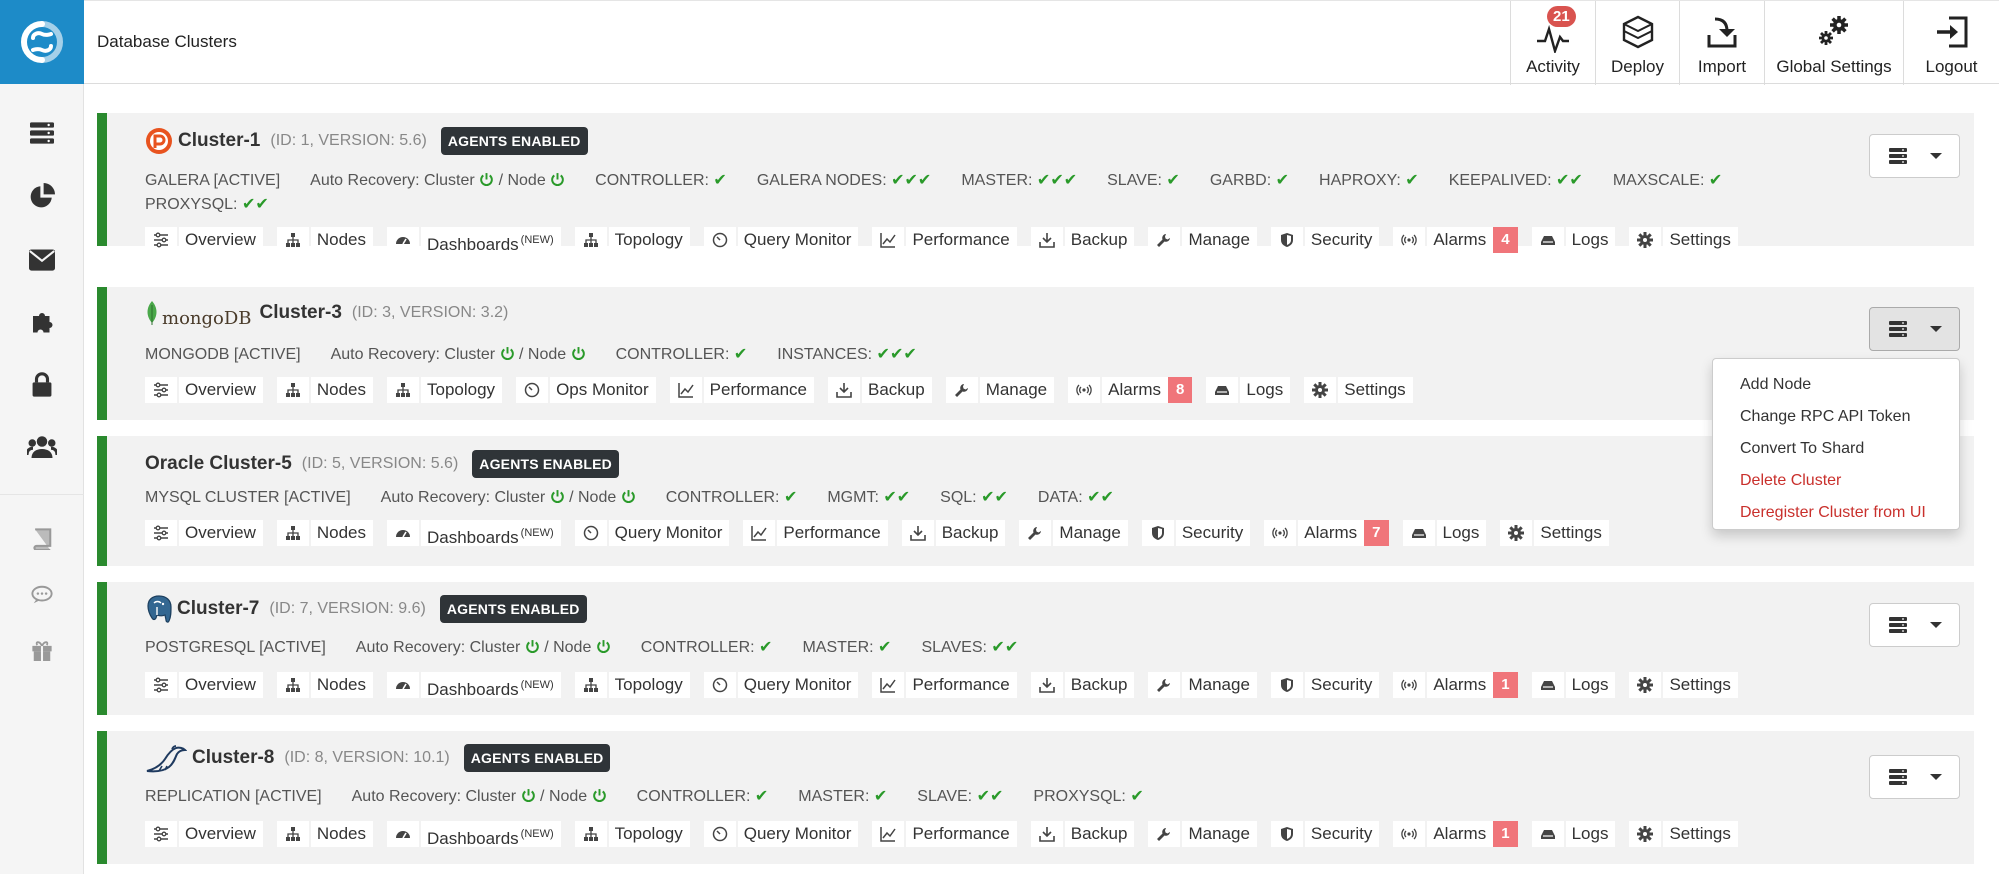 This screenshot has width=1999, height=874. Describe the element at coordinates (1951, 43) in the screenshot. I see `logout-button: Logout` at that location.